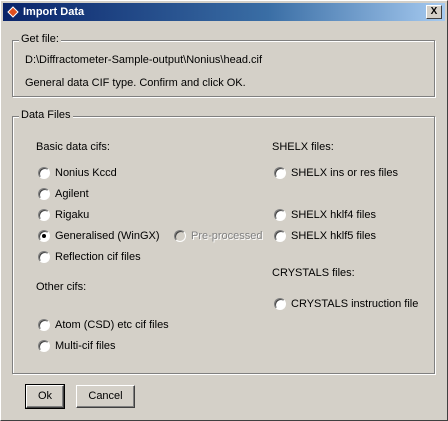 Image resolution: width=448 pixels, height=421 pixels. Describe the element at coordinates (46, 115) in the screenshot. I see `data-files-legend: Data Files` at that location.